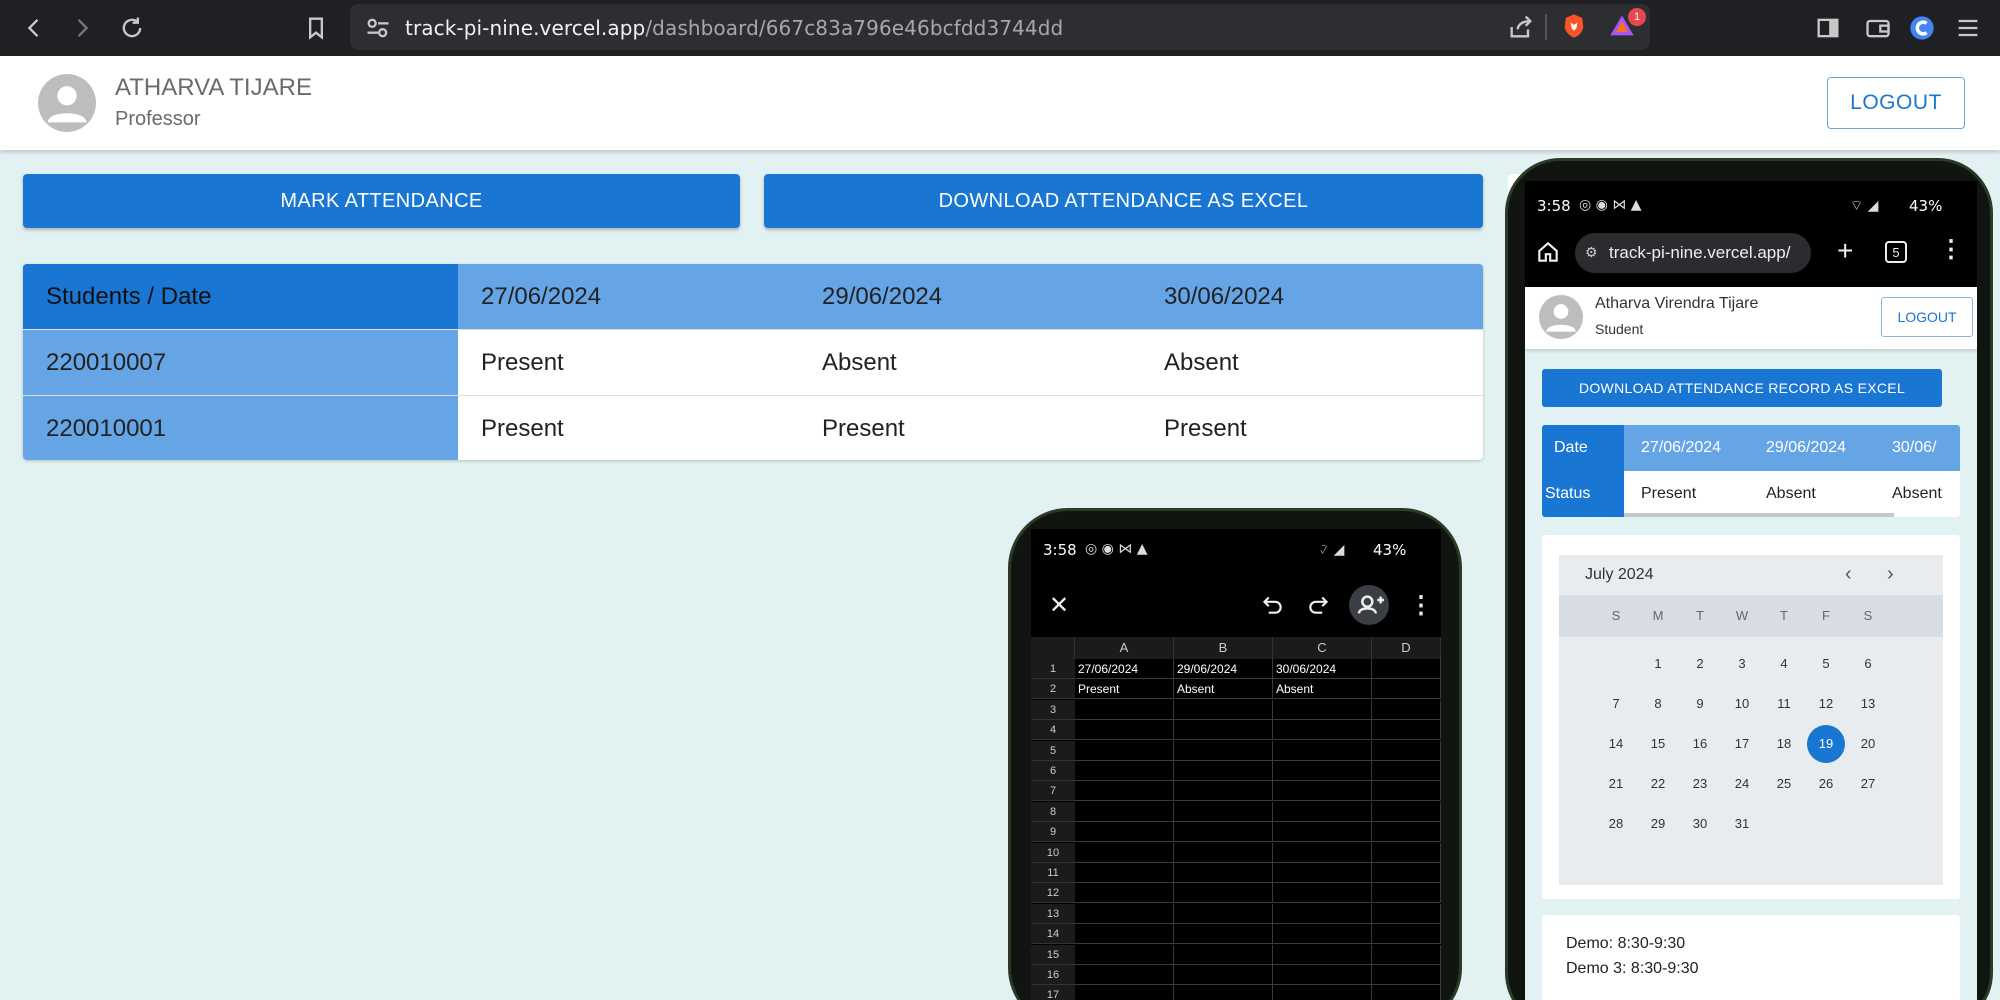  Describe the element at coordinates (1053, 750) in the screenshot. I see `row-number: 5` at that location.